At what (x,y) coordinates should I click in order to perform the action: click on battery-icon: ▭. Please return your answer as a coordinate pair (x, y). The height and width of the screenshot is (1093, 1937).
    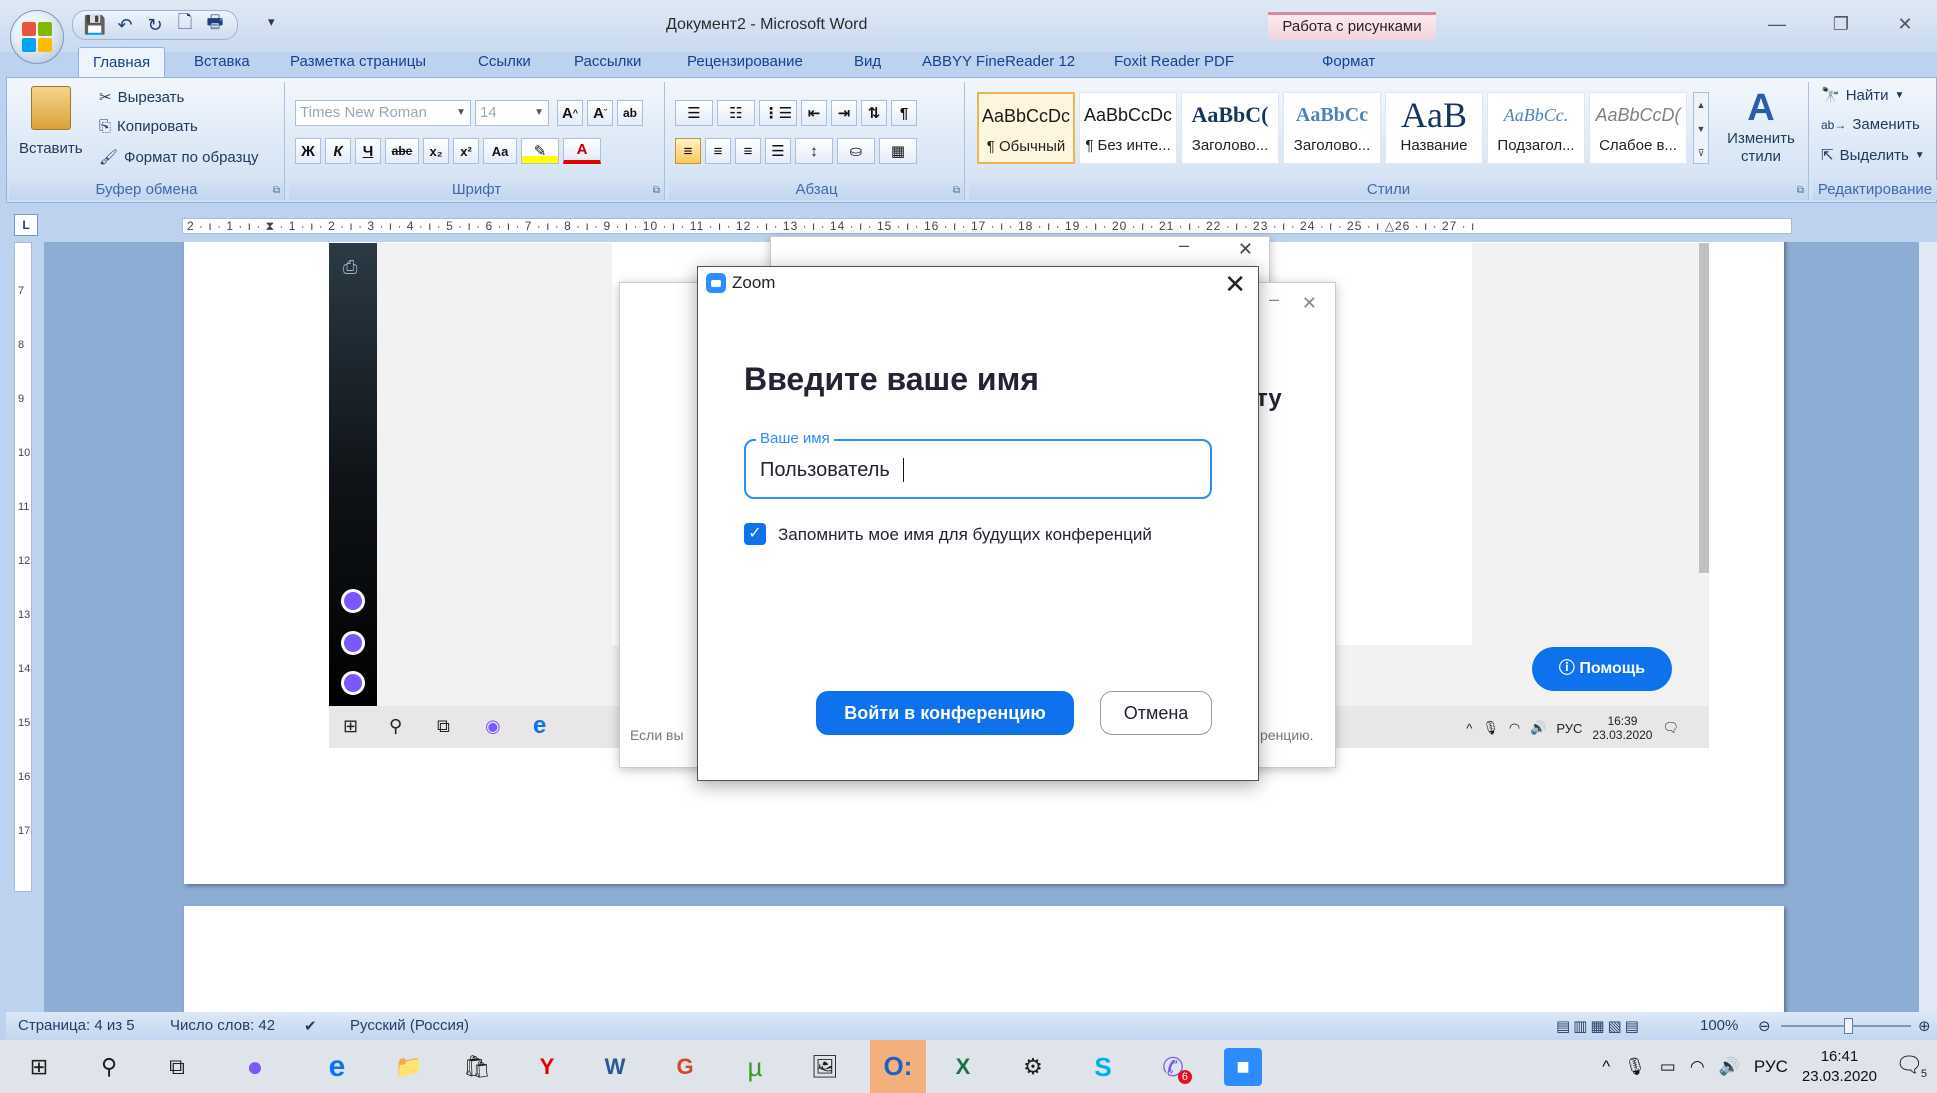
    Looking at the image, I should click on (1668, 1067).